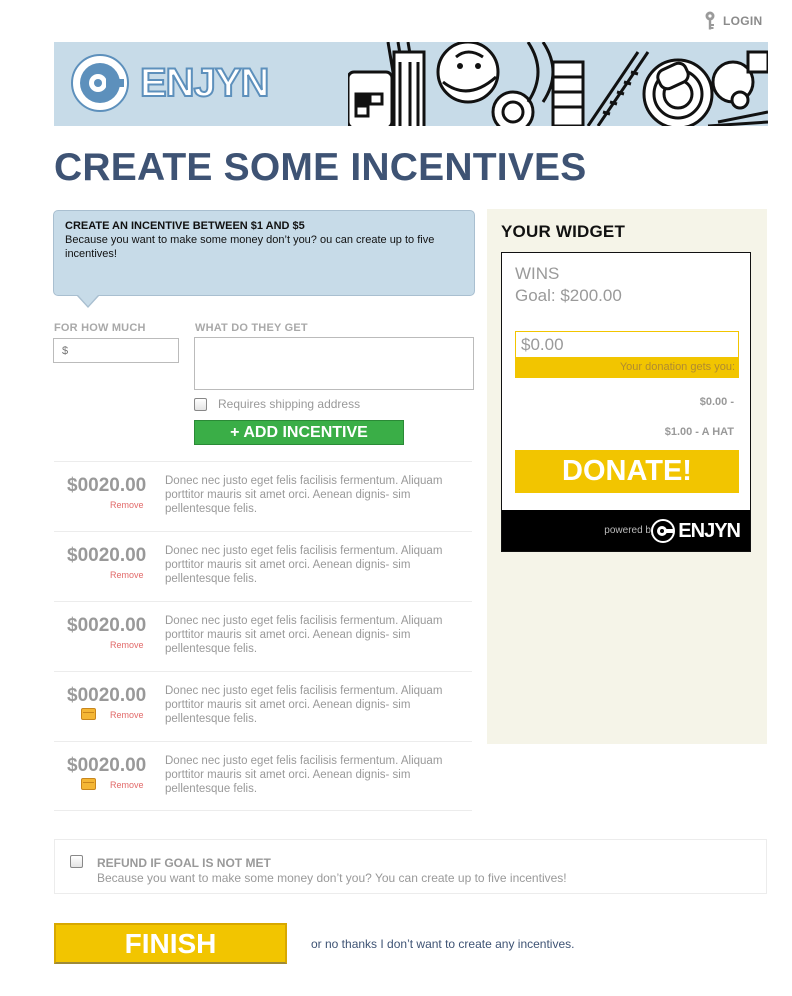 The width and height of the screenshot is (792, 996). What do you see at coordinates (627, 368) in the screenshot?
I see `donation-gets-label: Your donation gets you:` at bounding box center [627, 368].